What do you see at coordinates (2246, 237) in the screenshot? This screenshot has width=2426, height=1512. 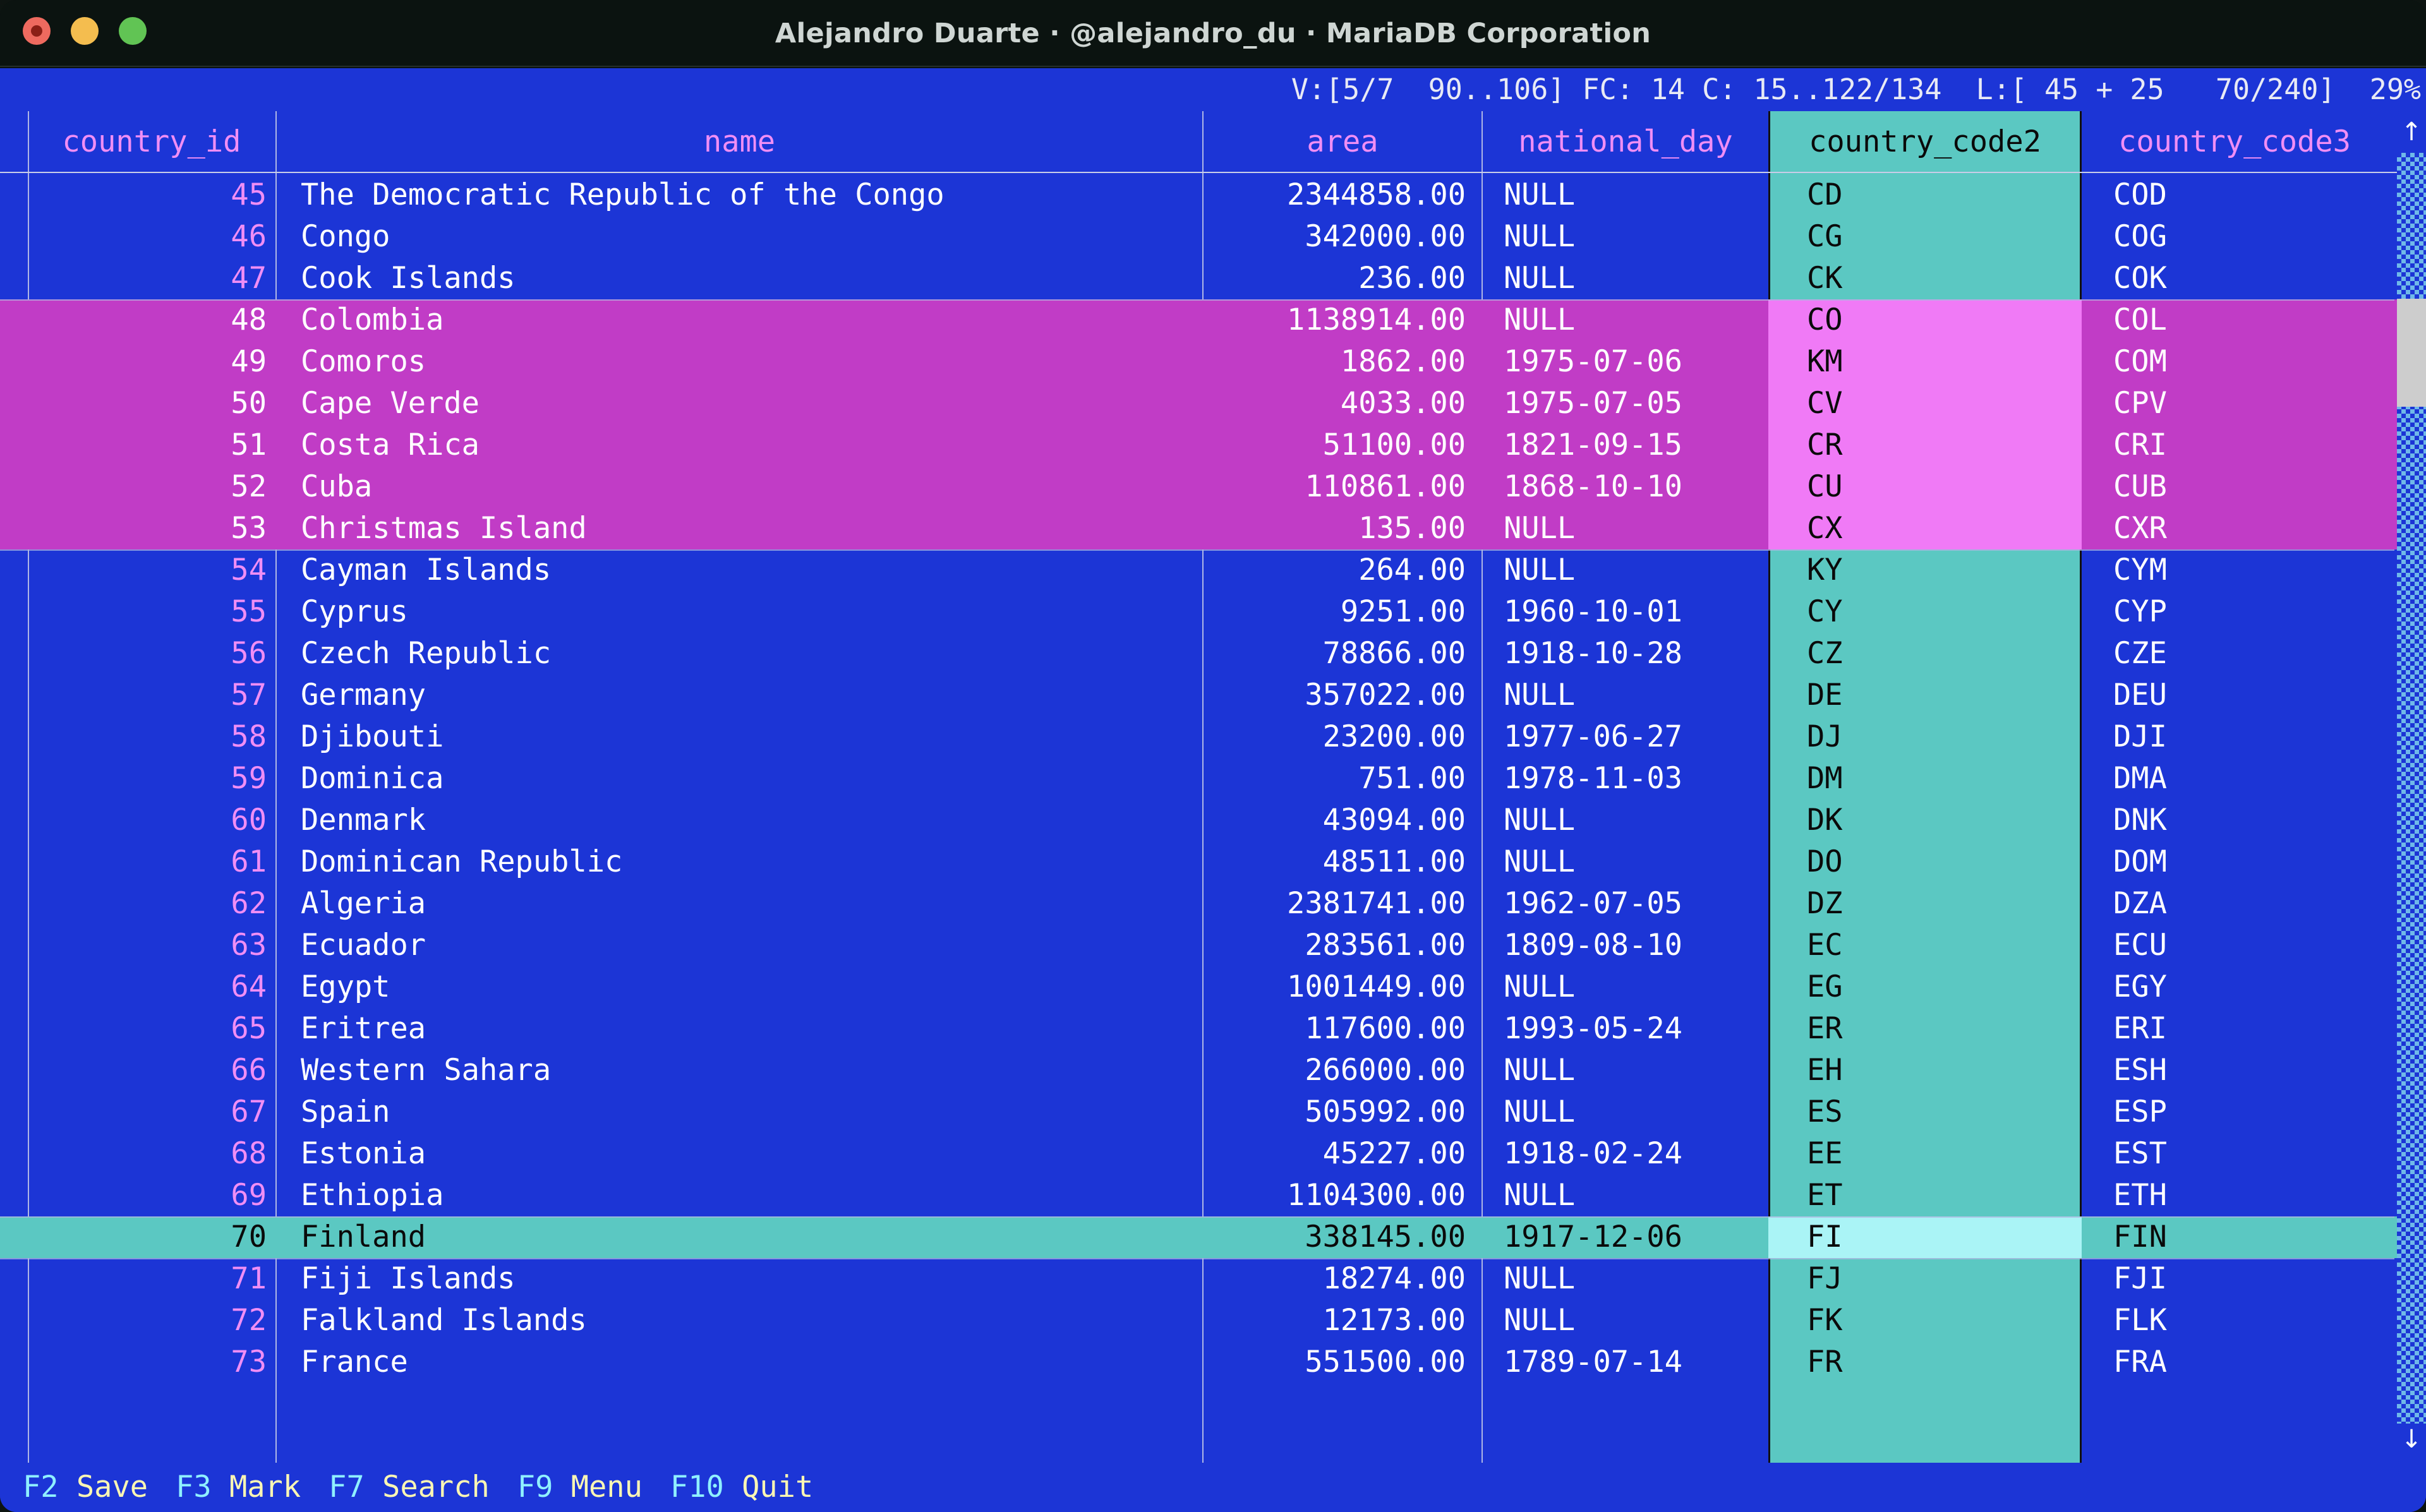 I see `cell-country_code3: COG` at bounding box center [2246, 237].